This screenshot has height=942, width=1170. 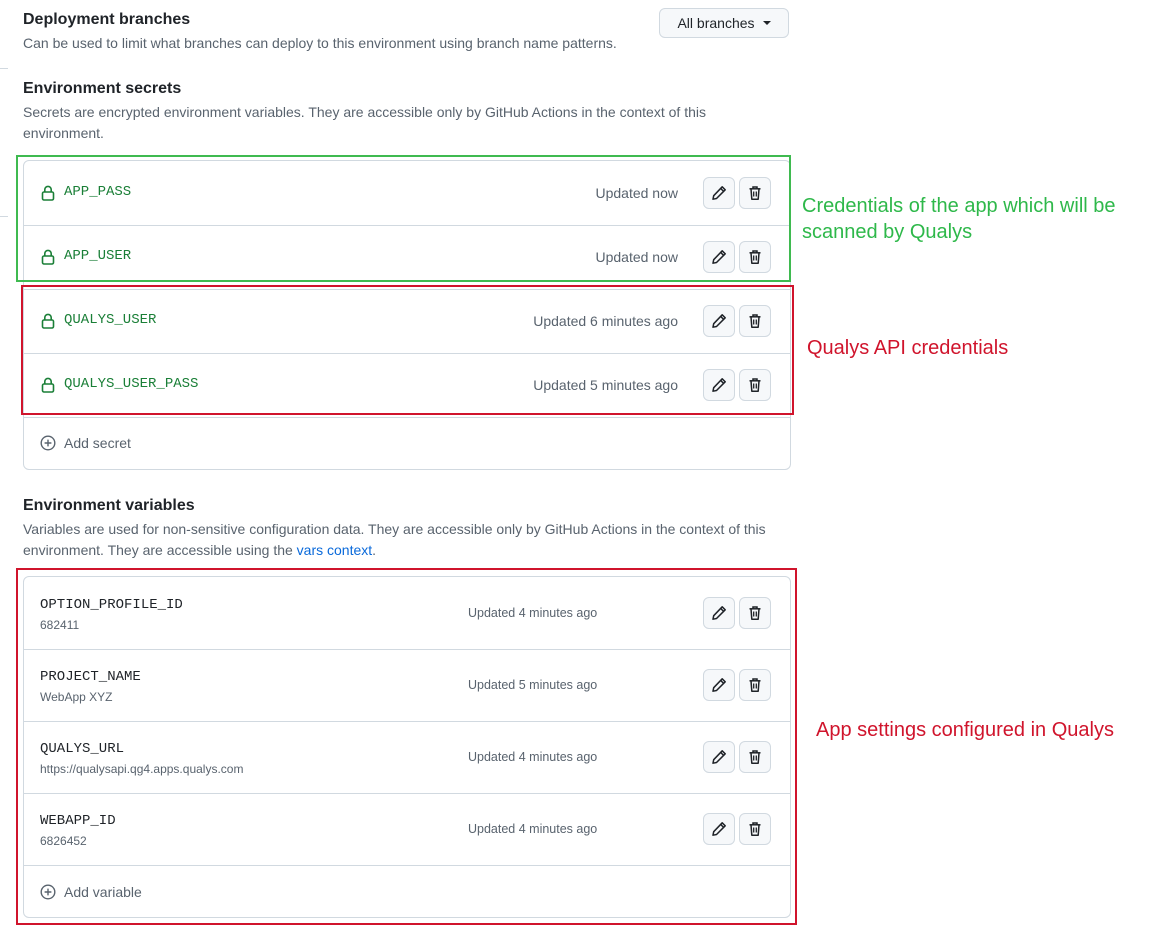 What do you see at coordinates (102, 88) in the screenshot?
I see `environment-secrets-title: Environment secrets` at bounding box center [102, 88].